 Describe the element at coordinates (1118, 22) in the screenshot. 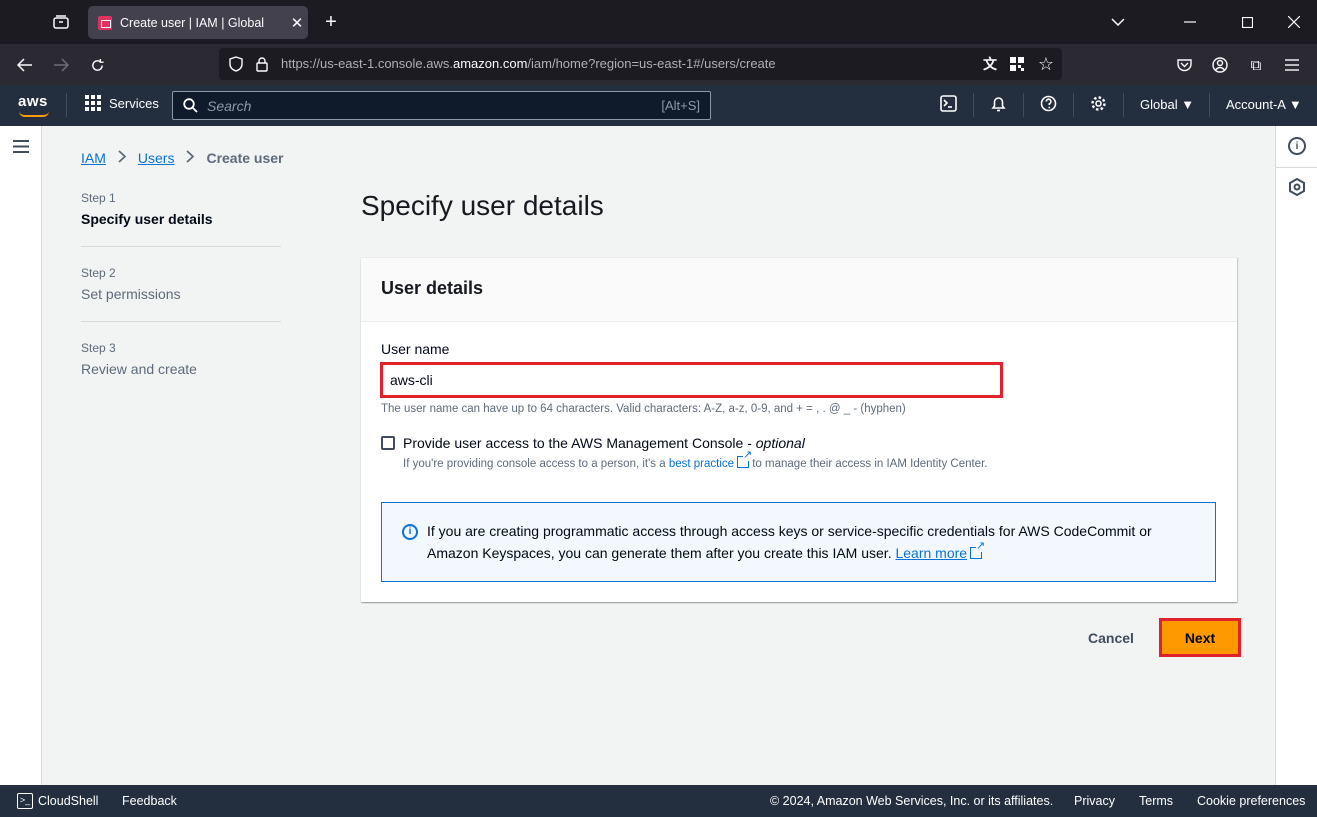

I see `tab-list-chevron-icon` at that location.